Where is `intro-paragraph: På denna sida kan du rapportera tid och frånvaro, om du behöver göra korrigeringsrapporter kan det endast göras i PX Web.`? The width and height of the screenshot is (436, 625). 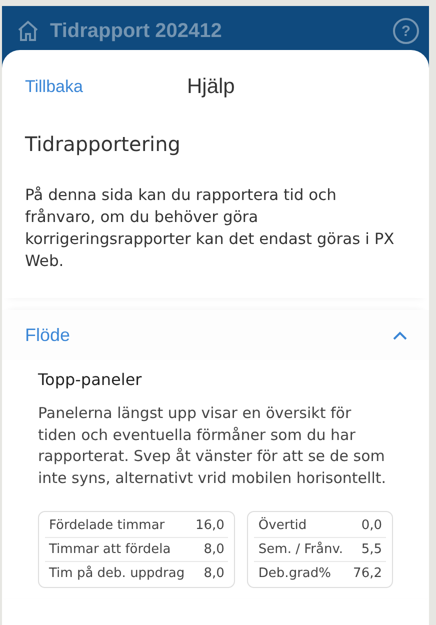
intro-paragraph: På denna sida kan du rapportera tid och frånvaro, om du behöver göra korrigeringsrapporter kan det endast göras i PX Web. is located at coordinates (210, 228).